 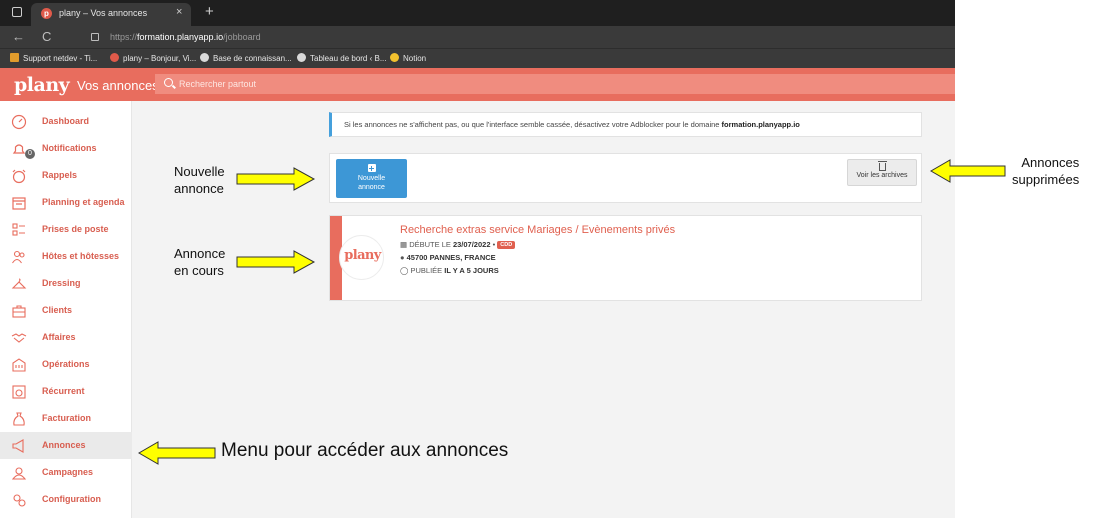 What do you see at coordinates (18, 257) in the screenshot?
I see `people-icon` at bounding box center [18, 257].